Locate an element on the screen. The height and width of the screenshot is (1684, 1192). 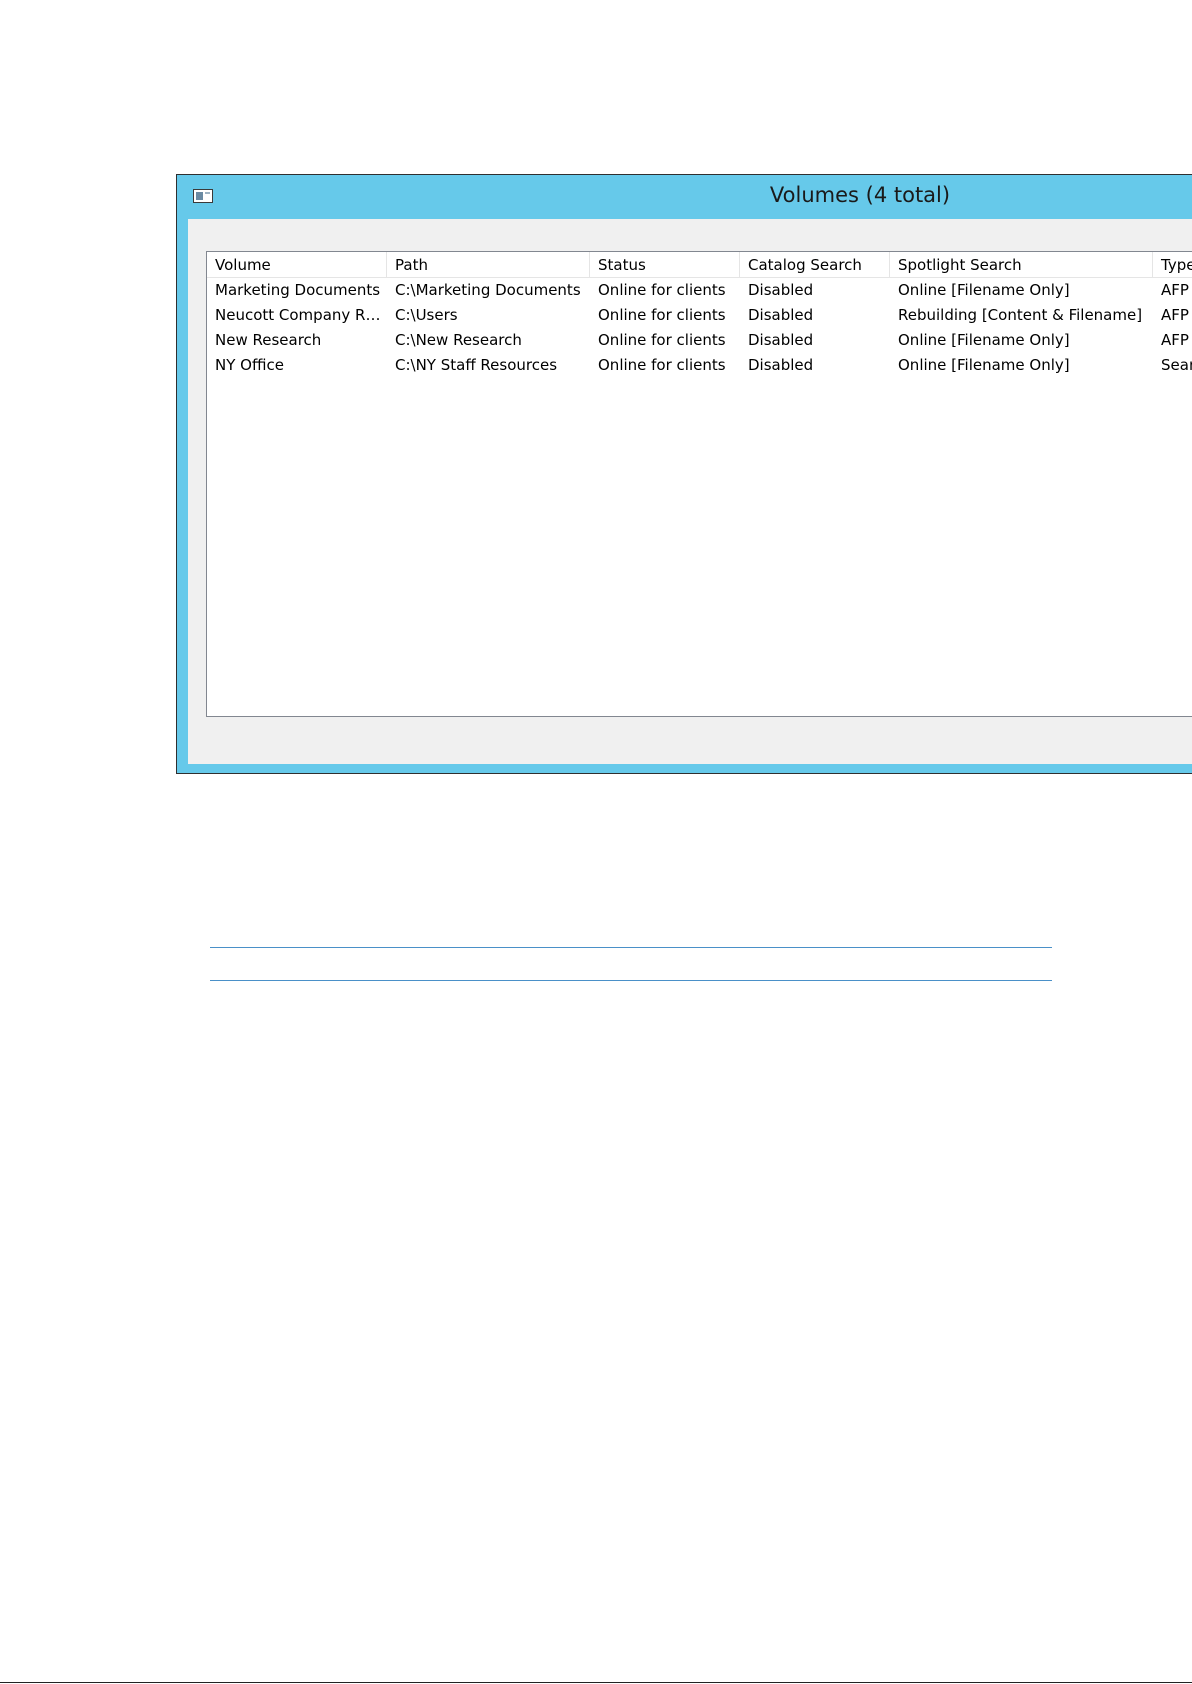
column-header-path: Path is located at coordinates (488, 264).